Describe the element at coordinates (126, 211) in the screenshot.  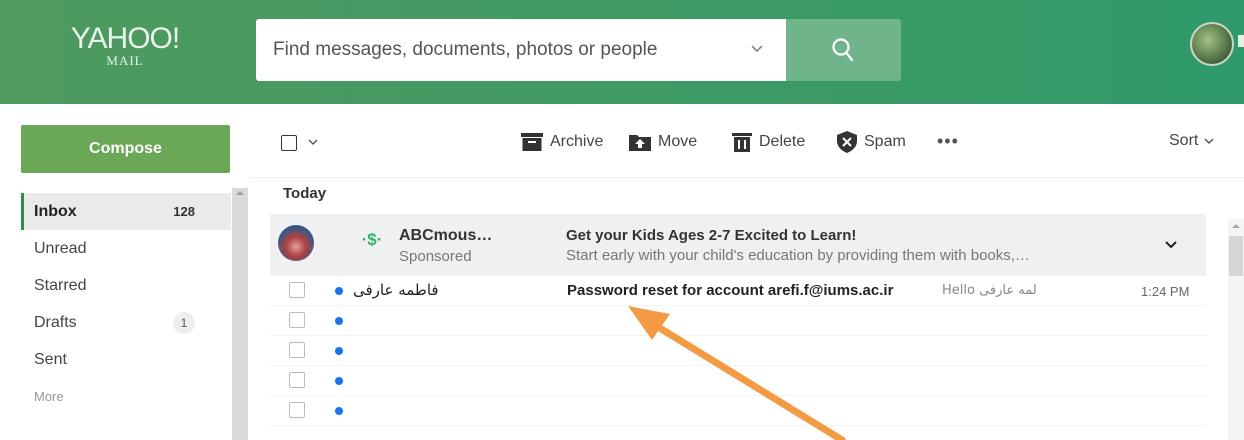
I see `sidebar-item-inbox: Inbox 128` at that location.